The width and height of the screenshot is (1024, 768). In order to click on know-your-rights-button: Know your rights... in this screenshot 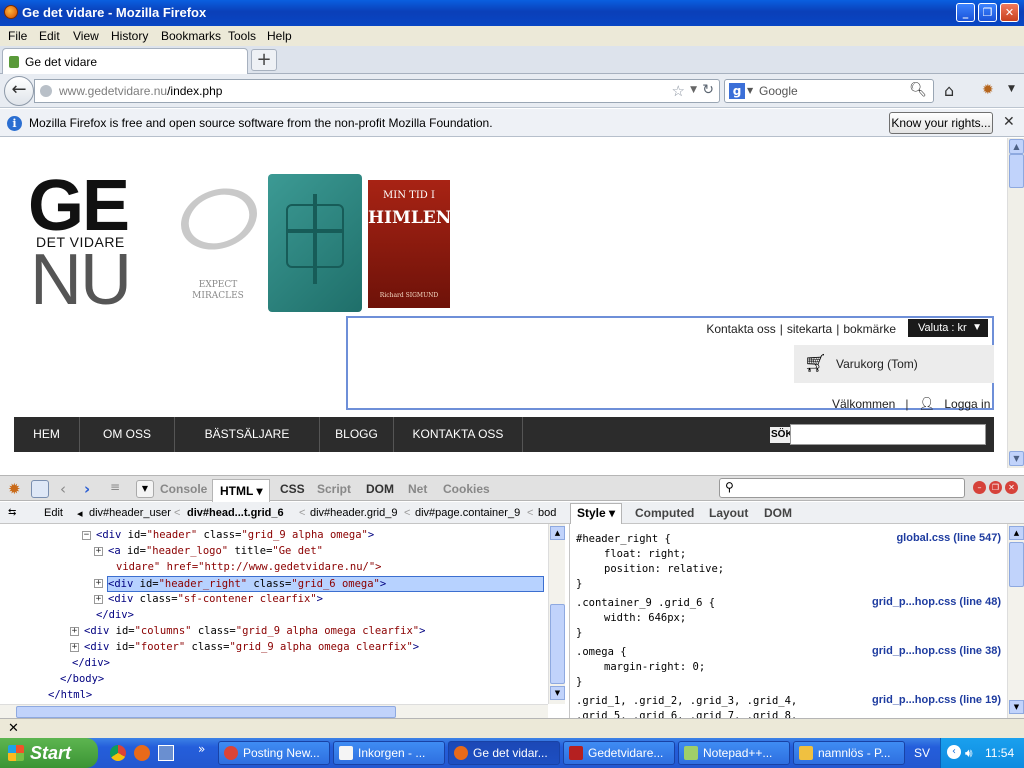, I will do `click(941, 123)`.